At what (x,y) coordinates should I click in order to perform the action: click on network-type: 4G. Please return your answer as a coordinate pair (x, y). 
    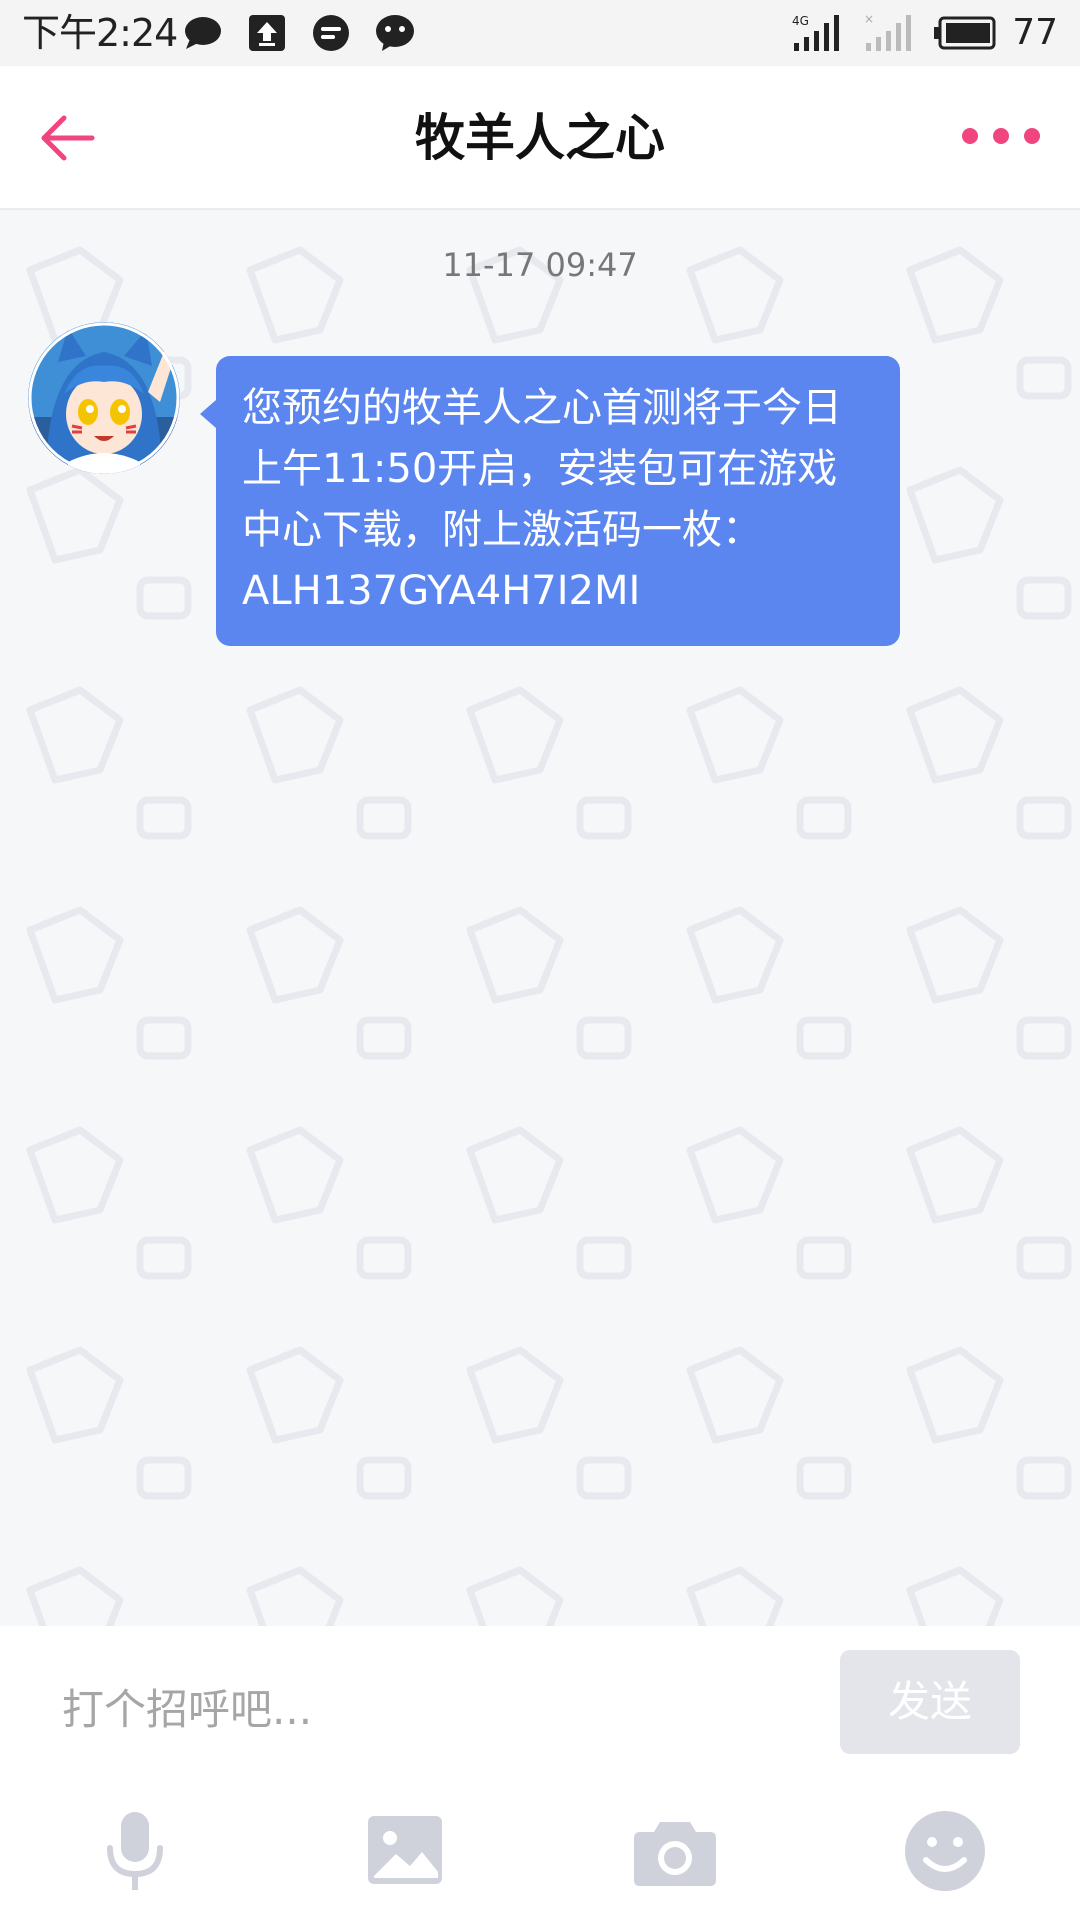
    Looking at the image, I should click on (800, 21).